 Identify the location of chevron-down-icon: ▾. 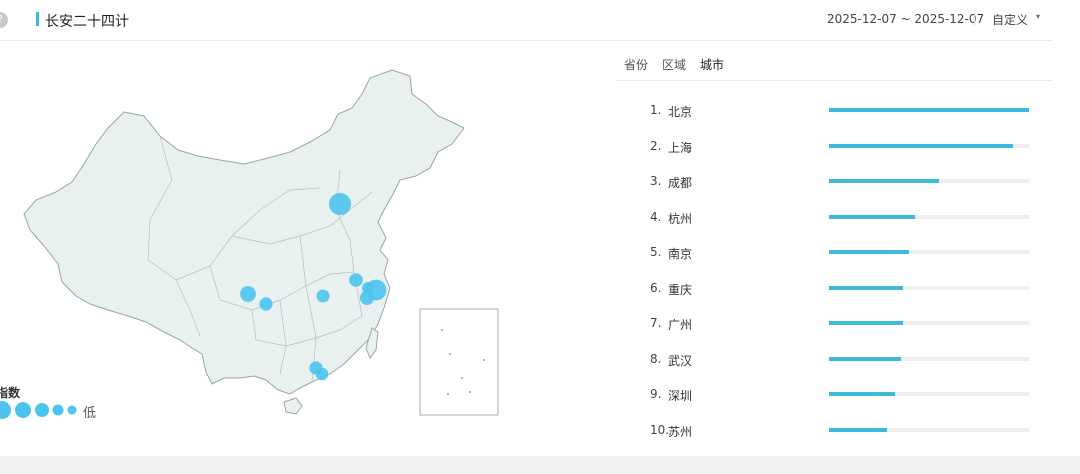
(1038, 16).